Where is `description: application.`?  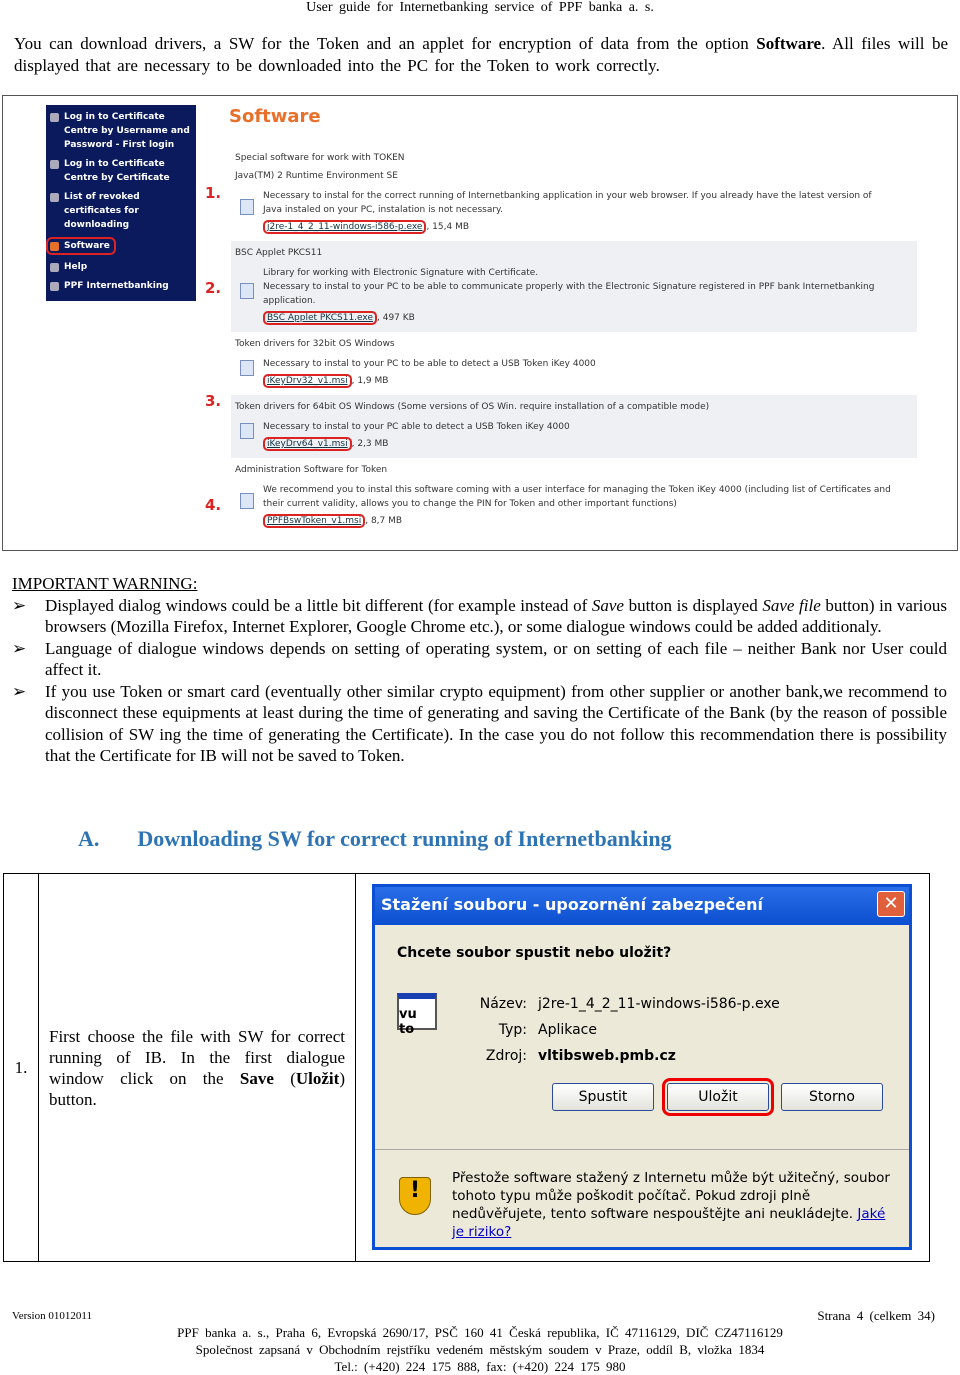
description: application. is located at coordinates (289, 301).